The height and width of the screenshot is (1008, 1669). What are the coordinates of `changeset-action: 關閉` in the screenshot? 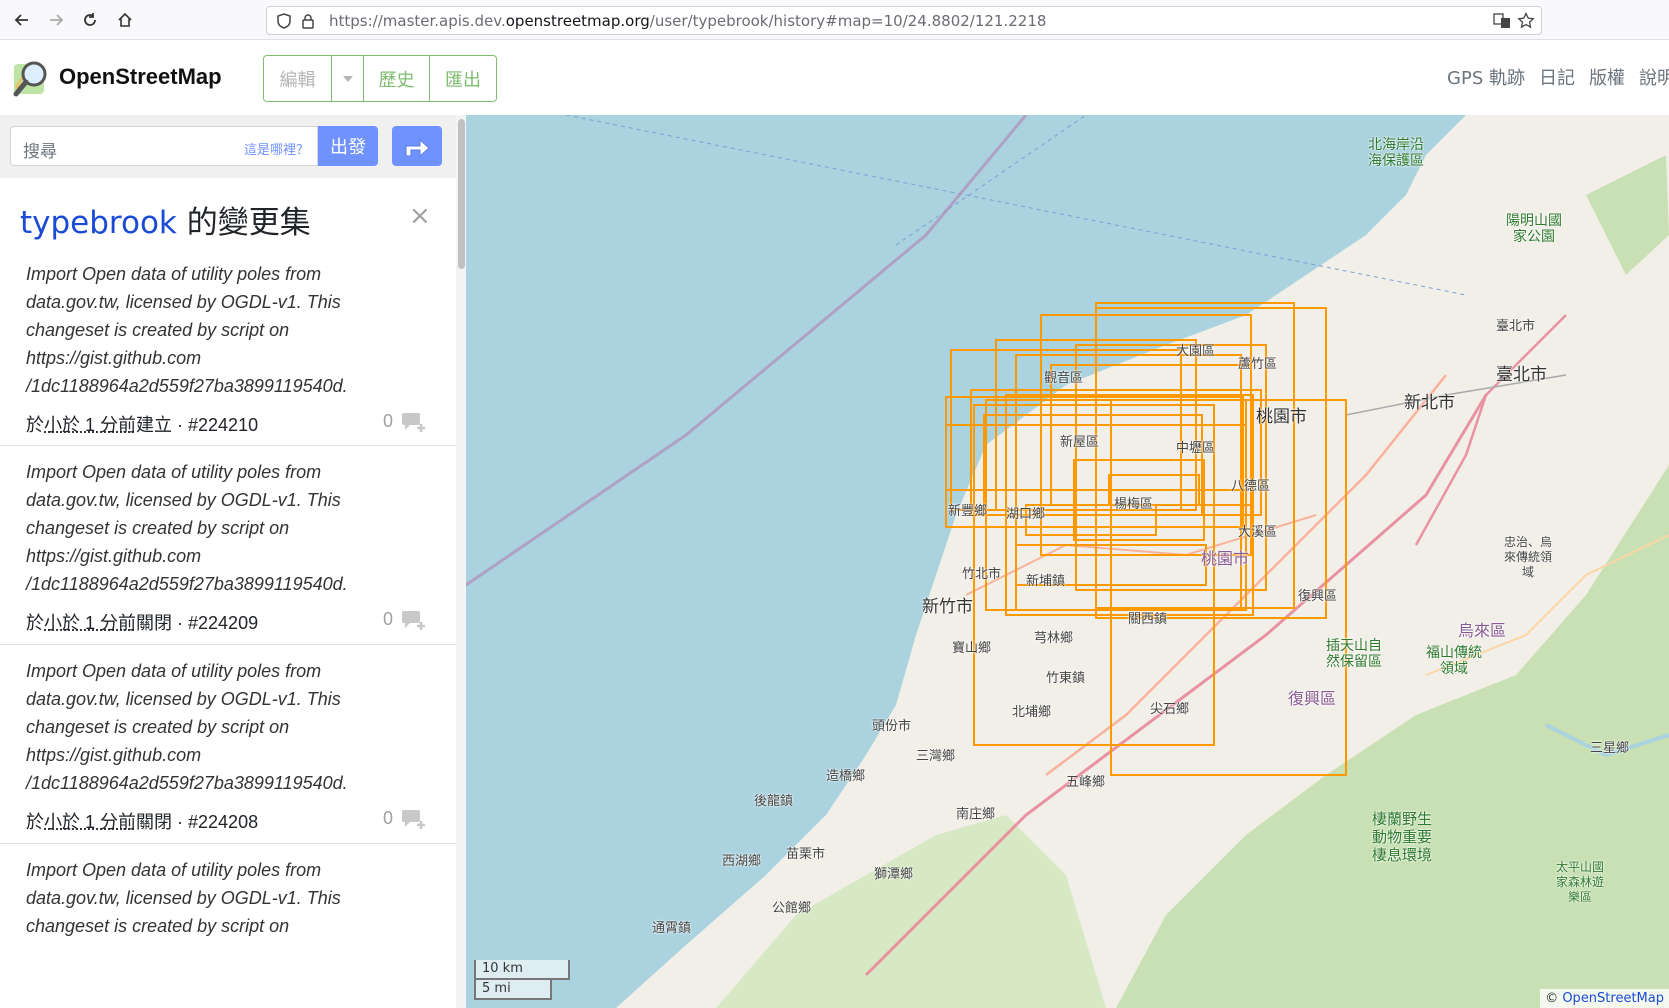 It's located at (154, 822).